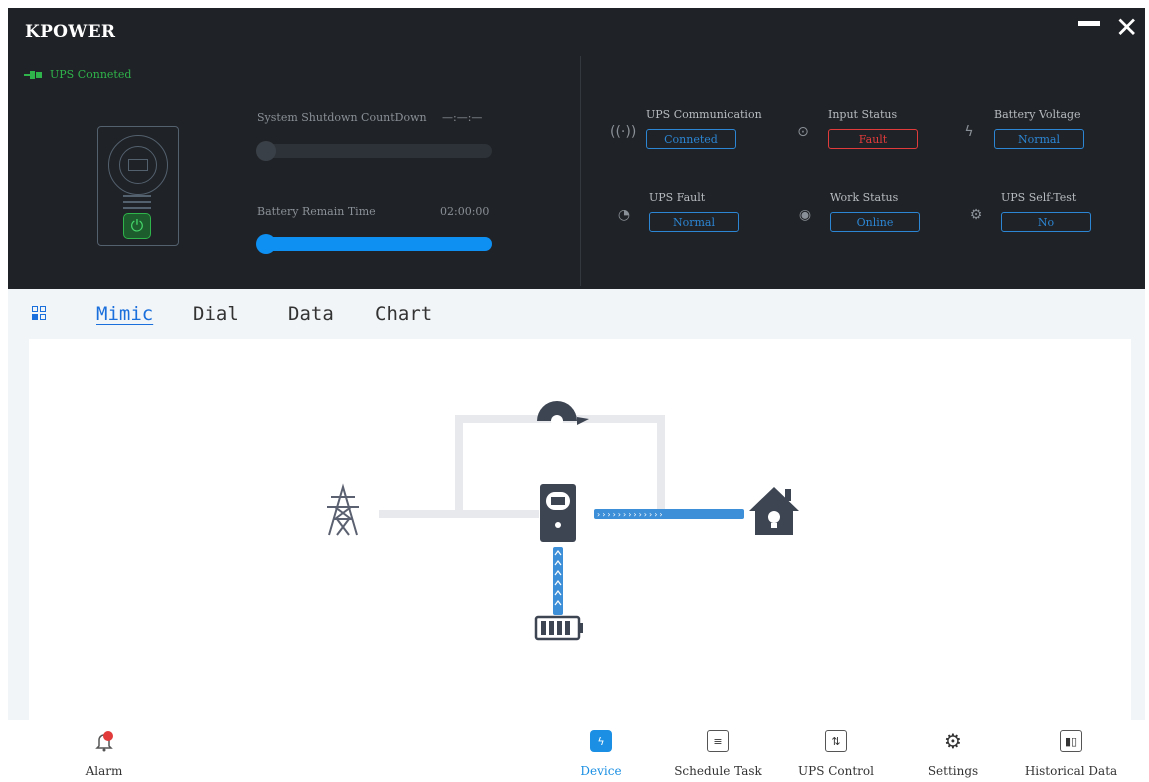 Image resolution: width=1149 pixels, height=782 pixels. What do you see at coordinates (39, 313) in the screenshot?
I see `grid-view-icon` at bounding box center [39, 313].